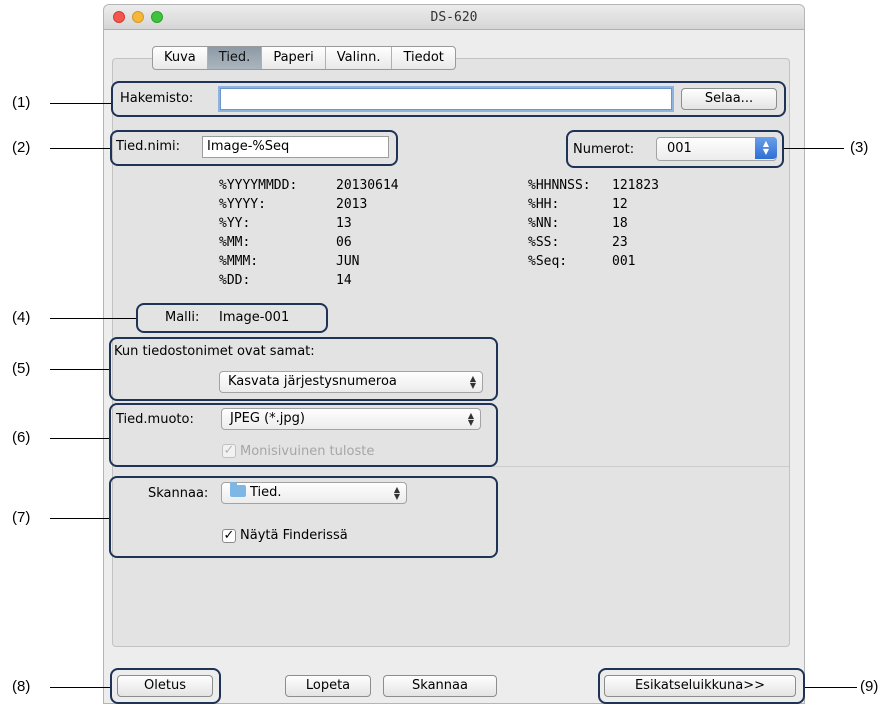  What do you see at coordinates (242, 204) in the screenshot?
I see `token-key: %YYYY:` at bounding box center [242, 204].